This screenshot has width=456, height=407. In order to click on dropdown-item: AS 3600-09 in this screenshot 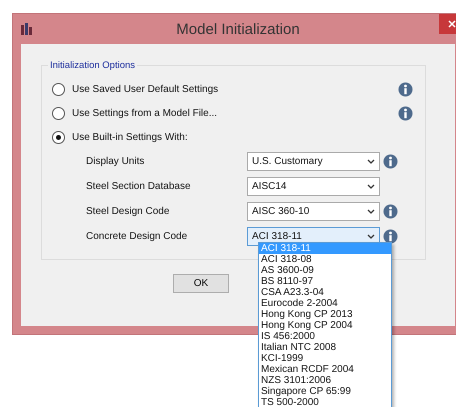, I will do `click(325, 270)`.